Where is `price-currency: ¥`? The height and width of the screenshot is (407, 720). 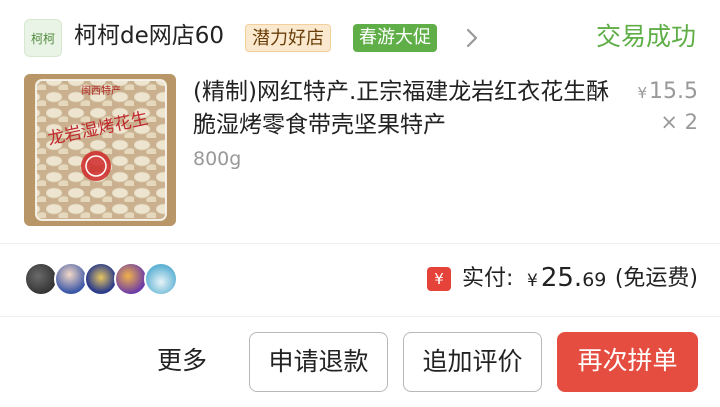
price-currency: ¥ is located at coordinates (642, 93).